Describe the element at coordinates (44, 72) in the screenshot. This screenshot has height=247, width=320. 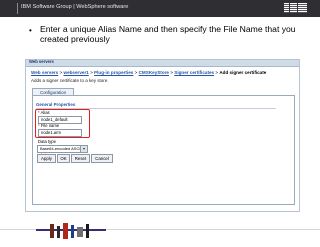
I see `breadcrumb-web-servers: Web servers` at that location.